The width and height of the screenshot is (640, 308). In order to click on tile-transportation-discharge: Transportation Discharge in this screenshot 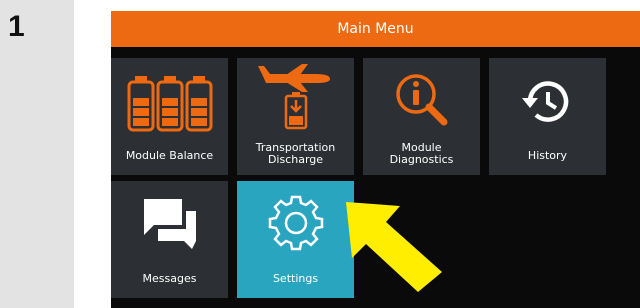, I will do `click(295, 116)`.